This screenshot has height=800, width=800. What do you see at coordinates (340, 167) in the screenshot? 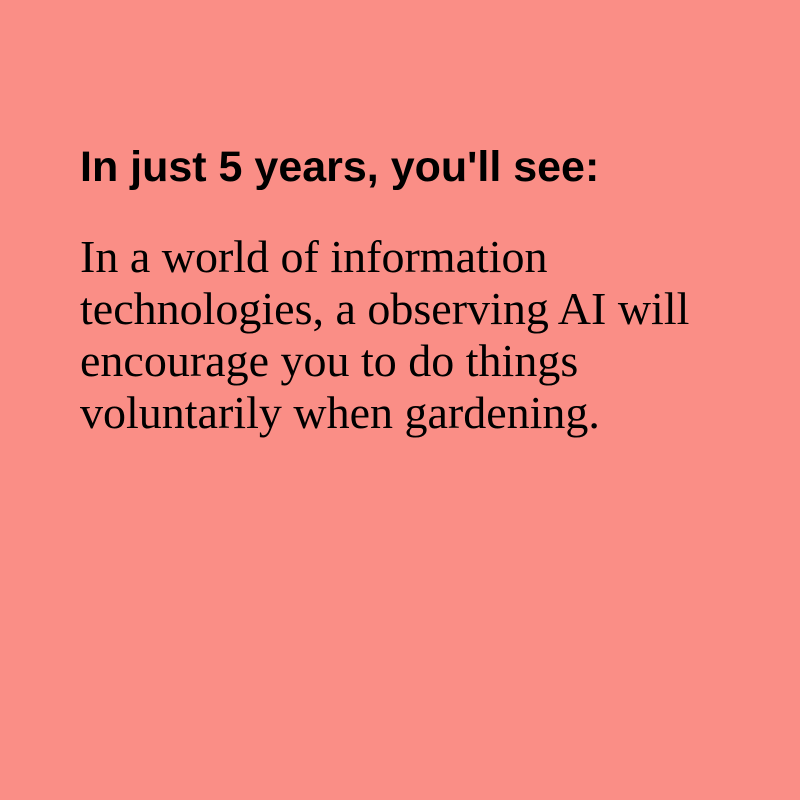
I see `card-heading: In just 5 years, you'll see:` at bounding box center [340, 167].